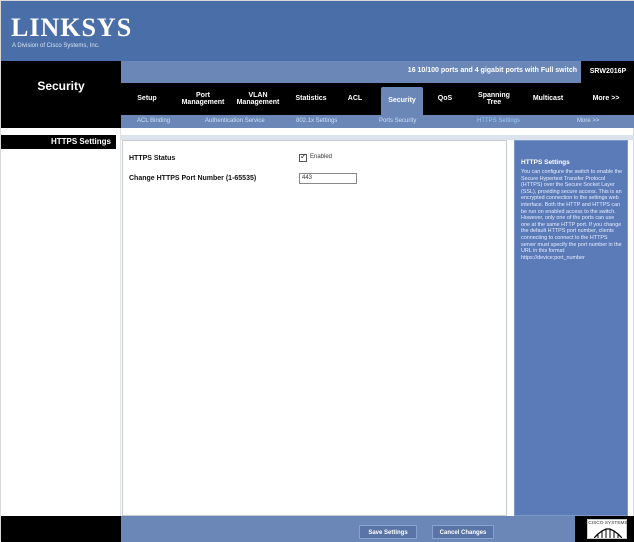 The height and width of the screenshot is (542, 634). I want to click on tab-vlan-management: VLAN Management, so click(258, 99).